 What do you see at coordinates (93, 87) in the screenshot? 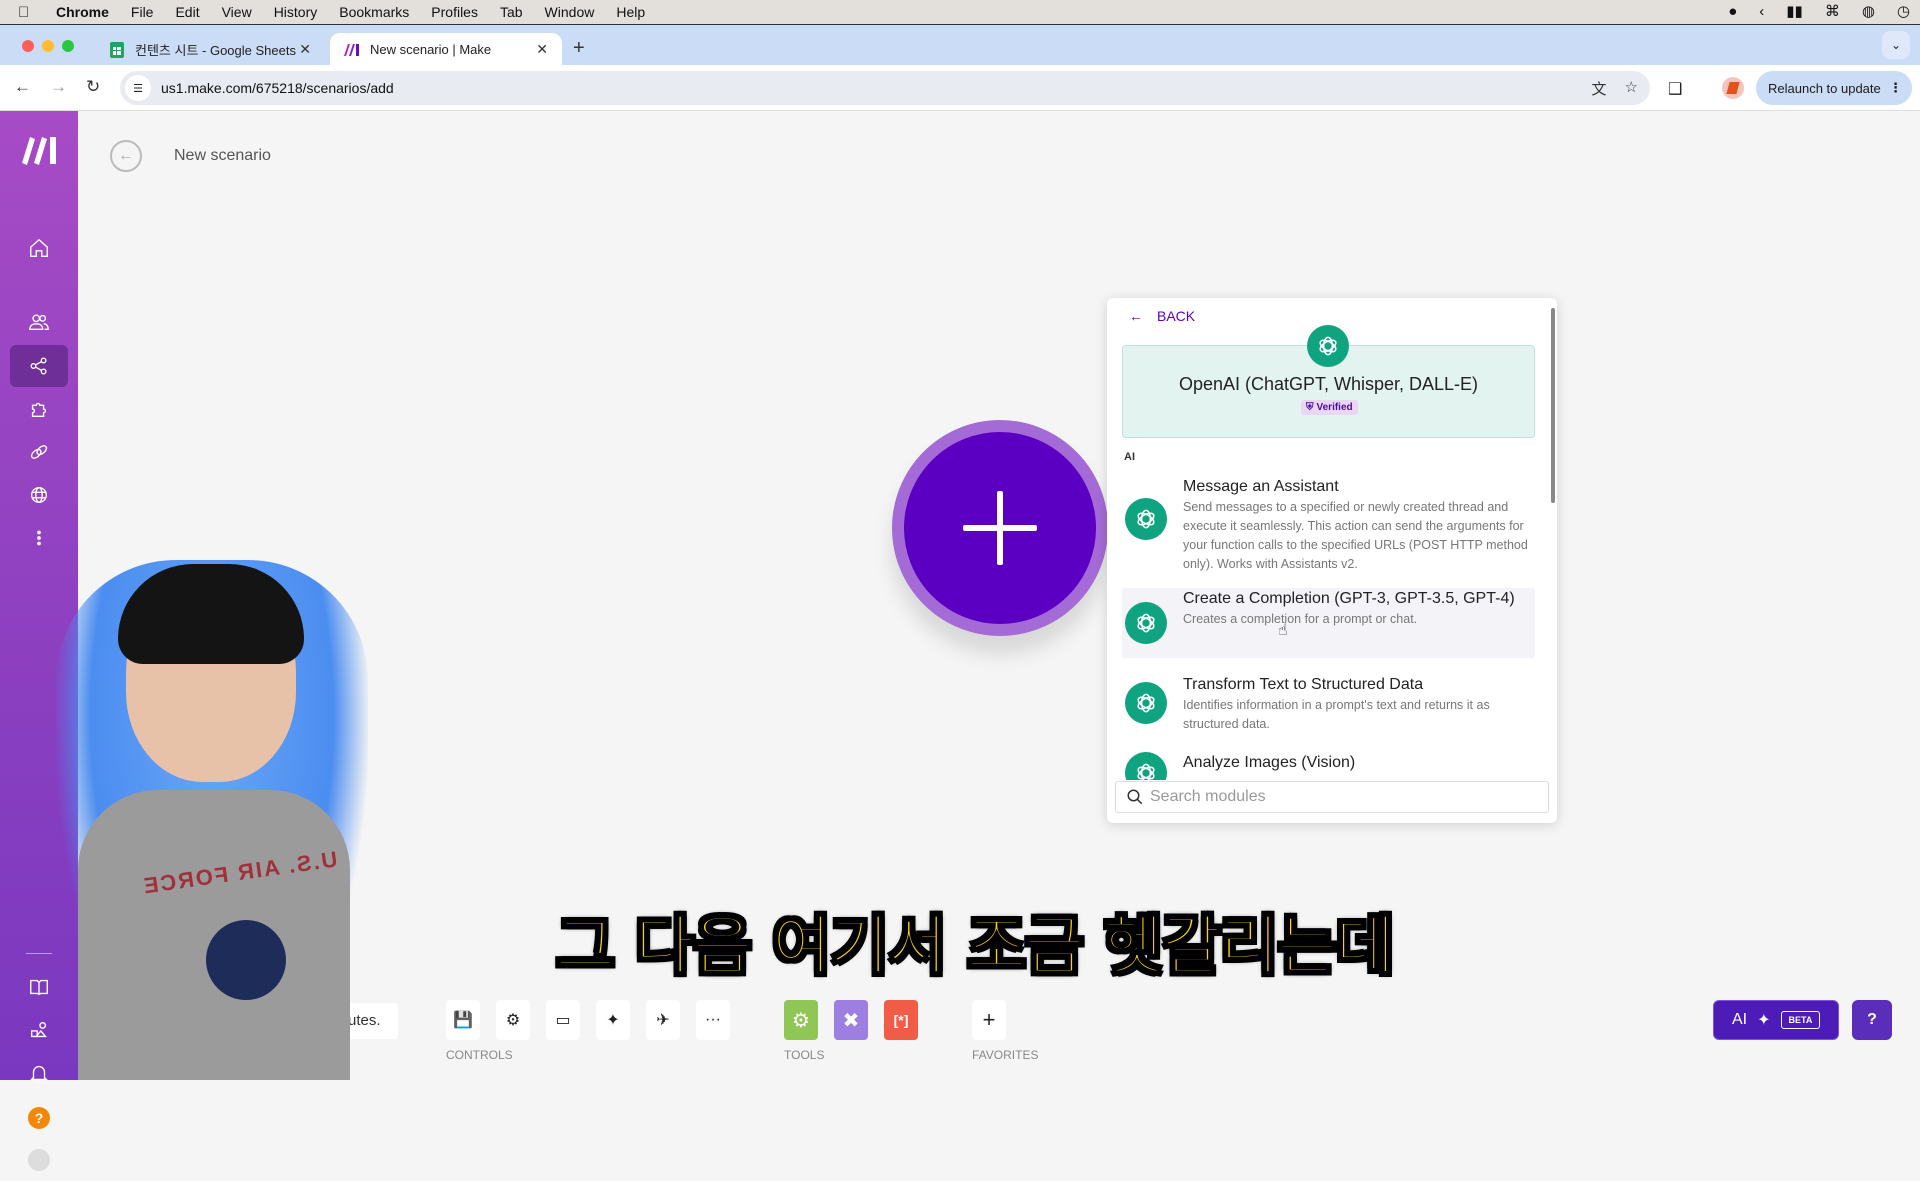
I see `reload-icon: ↻` at bounding box center [93, 87].